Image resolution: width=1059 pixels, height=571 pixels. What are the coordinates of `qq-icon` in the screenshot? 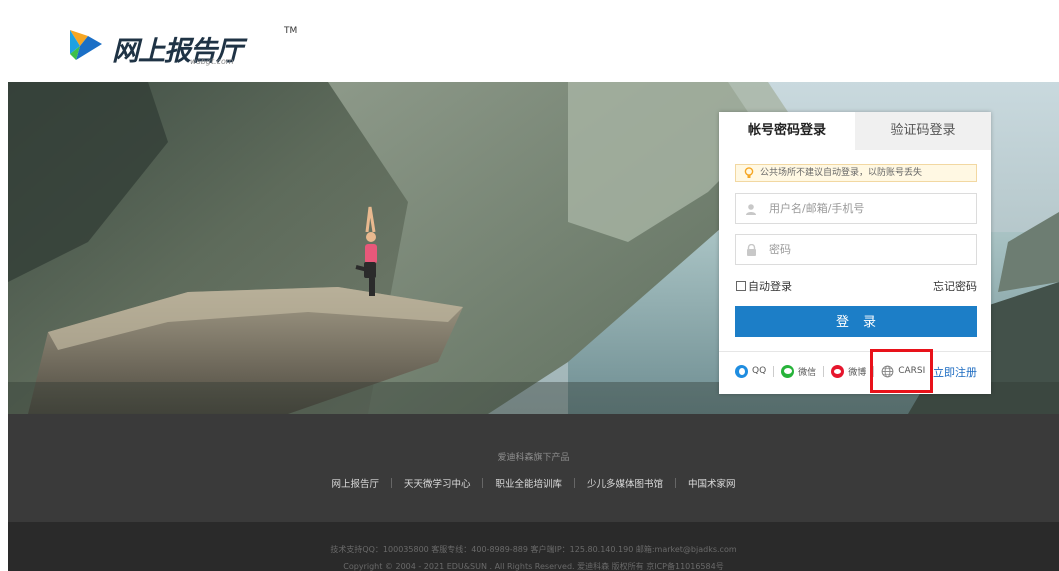 It's located at (741, 371).